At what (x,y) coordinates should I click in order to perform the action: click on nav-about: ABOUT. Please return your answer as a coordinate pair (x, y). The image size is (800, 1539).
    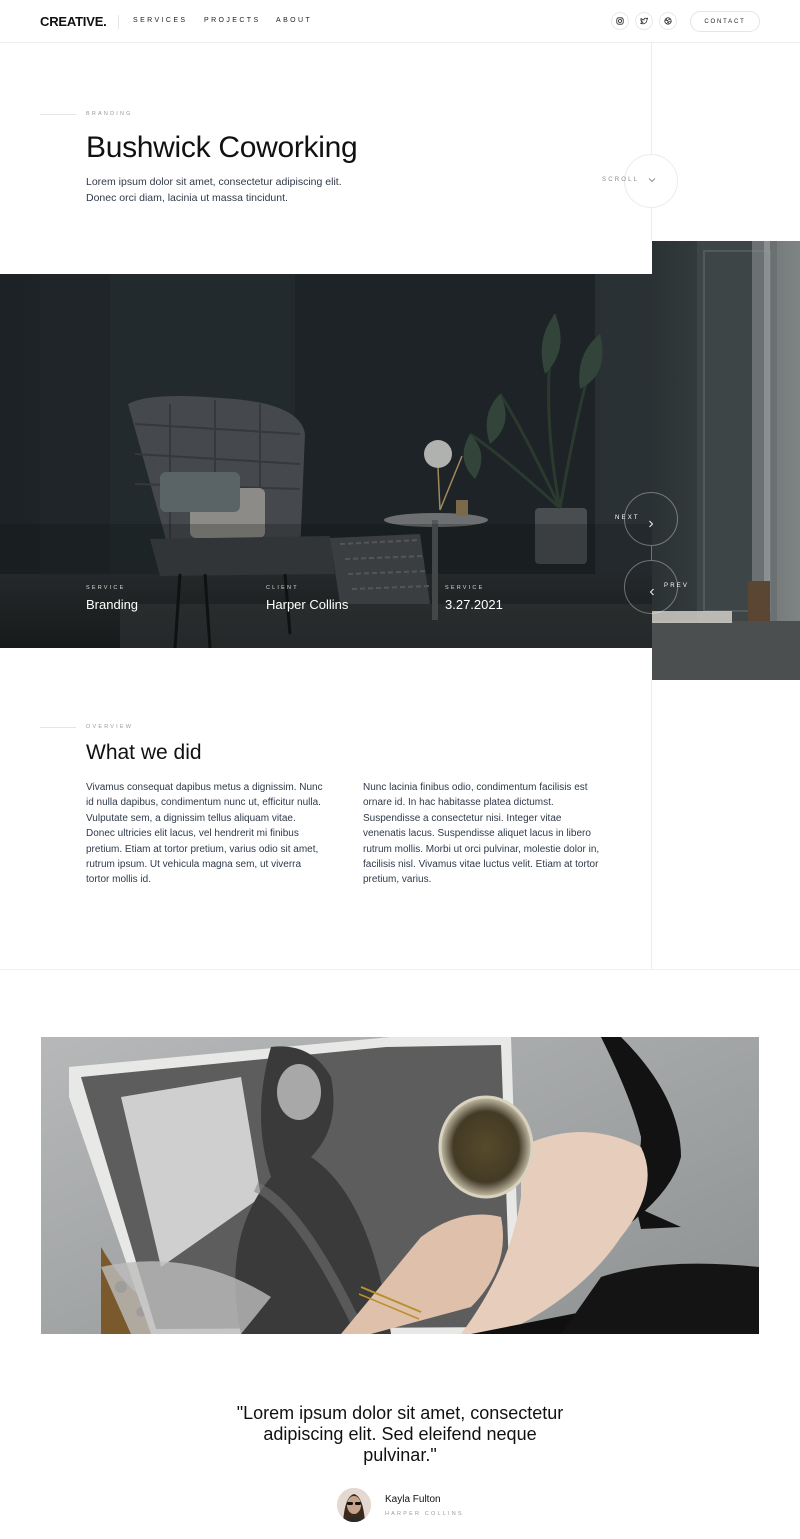
    Looking at the image, I should click on (294, 20).